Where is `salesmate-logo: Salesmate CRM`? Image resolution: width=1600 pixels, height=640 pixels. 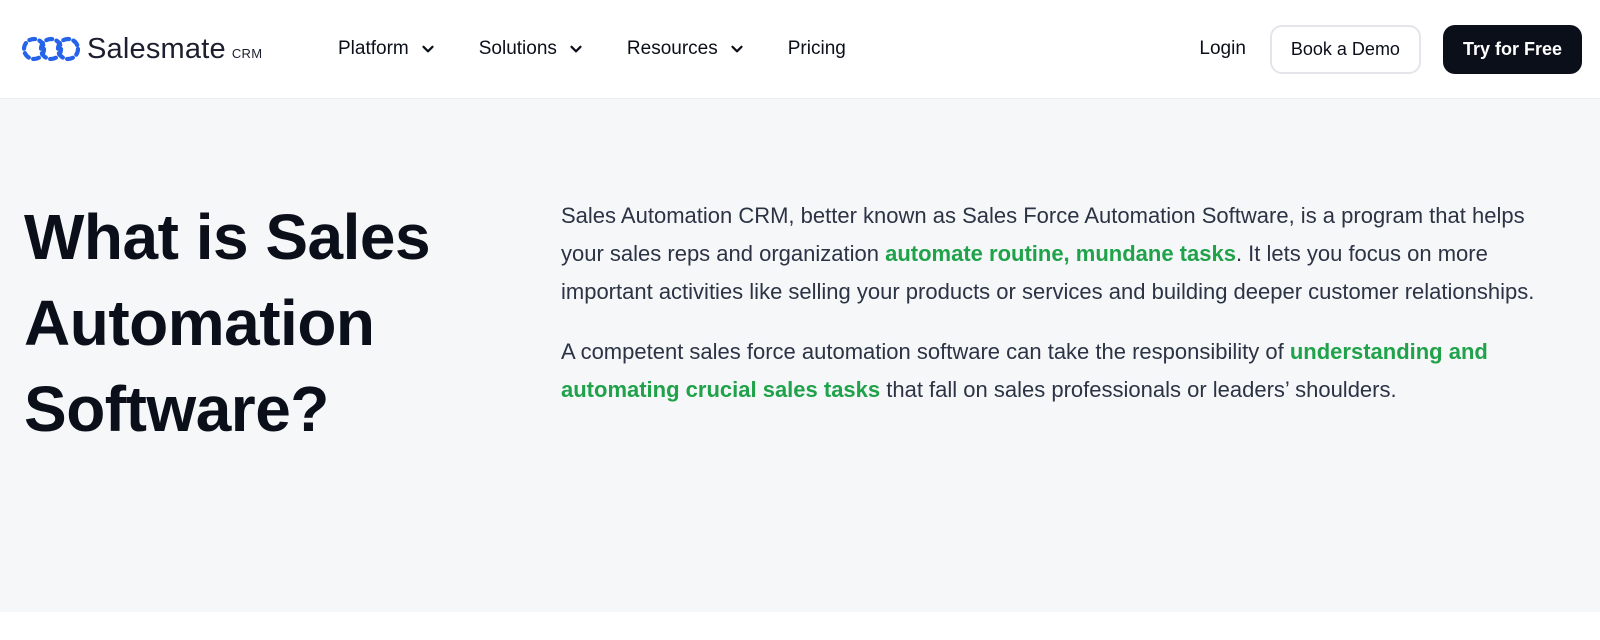 salesmate-logo: Salesmate CRM is located at coordinates (142, 49).